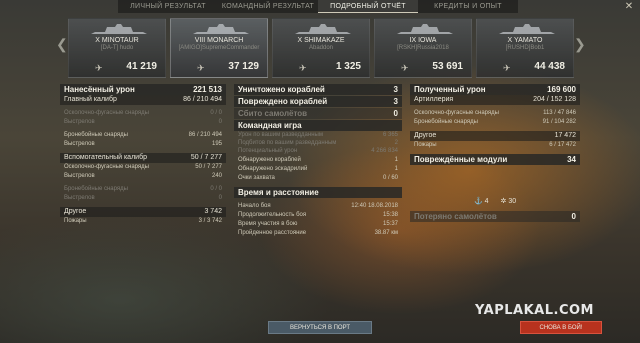 The height and width of the screenshot is (343, 640). Describe the element at coordinates (216, 113) in the screenshot. I see `he-value: 0 / 0` at that location.